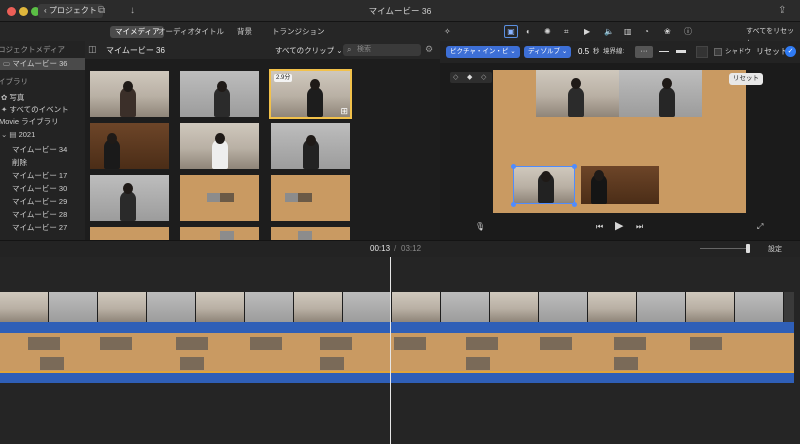 The width and height of the screenshot is (800, 444). I want to click on stabilization-camera-icon: ▶, so click(587, 32).